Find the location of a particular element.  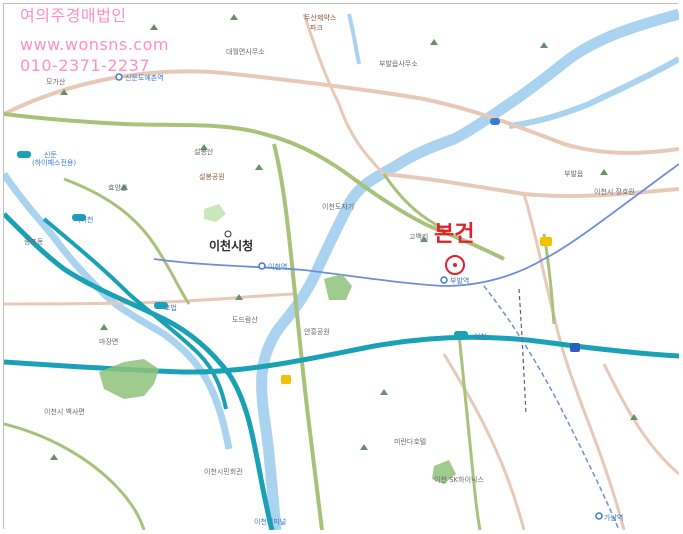

svg-text: 이천시 장호원 is located at coordinates (614, 191).